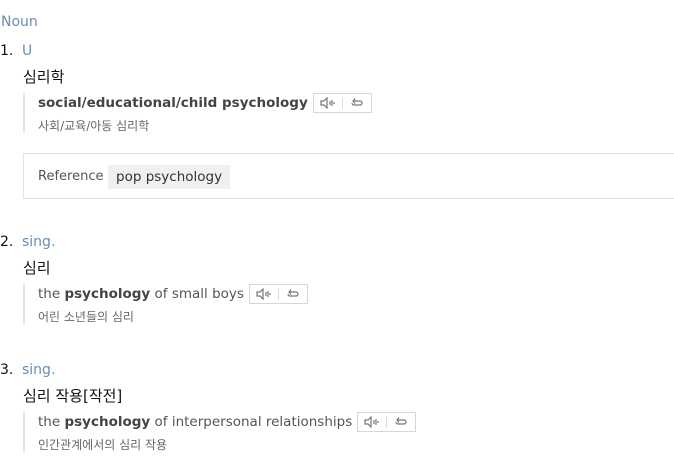 Image resolution: width=674 pixels, height=457 pixels. What do you see at coordinates (7, 51) in the screenshot?
I see `sense-number: 1.` at bounding box center [7, 51].